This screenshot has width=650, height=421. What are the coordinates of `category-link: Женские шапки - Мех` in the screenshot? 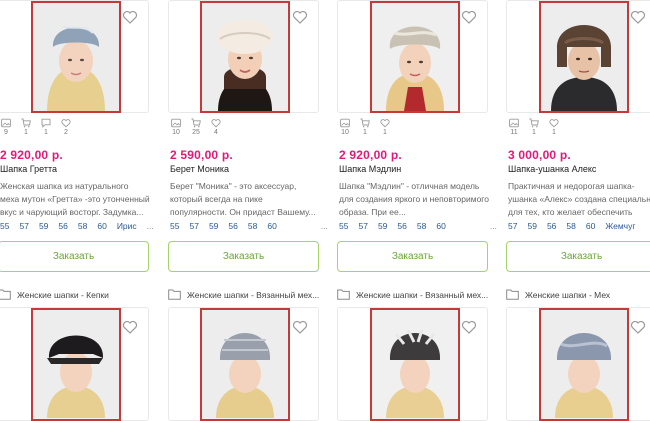 It's located at (558, 294).